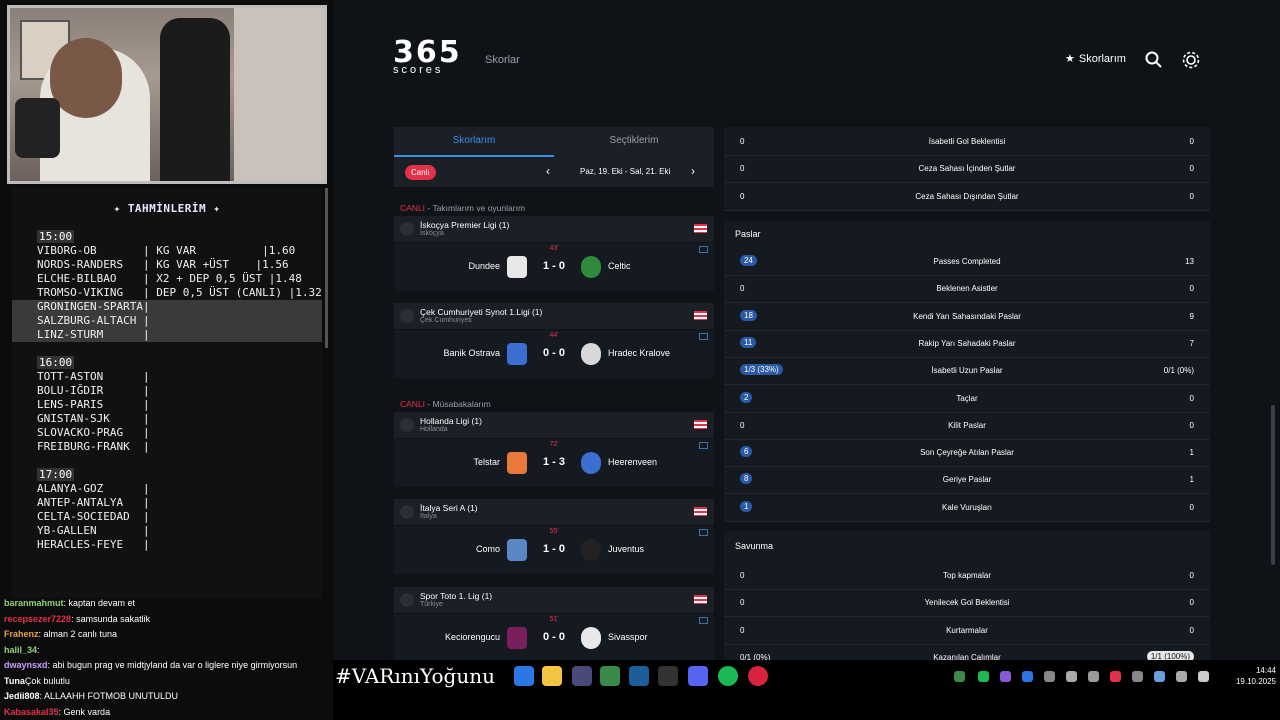  What do you see at coordinates (668, 676) in the screenshot?
I see `chatgpt-icon` at bounding box center [668, 676].